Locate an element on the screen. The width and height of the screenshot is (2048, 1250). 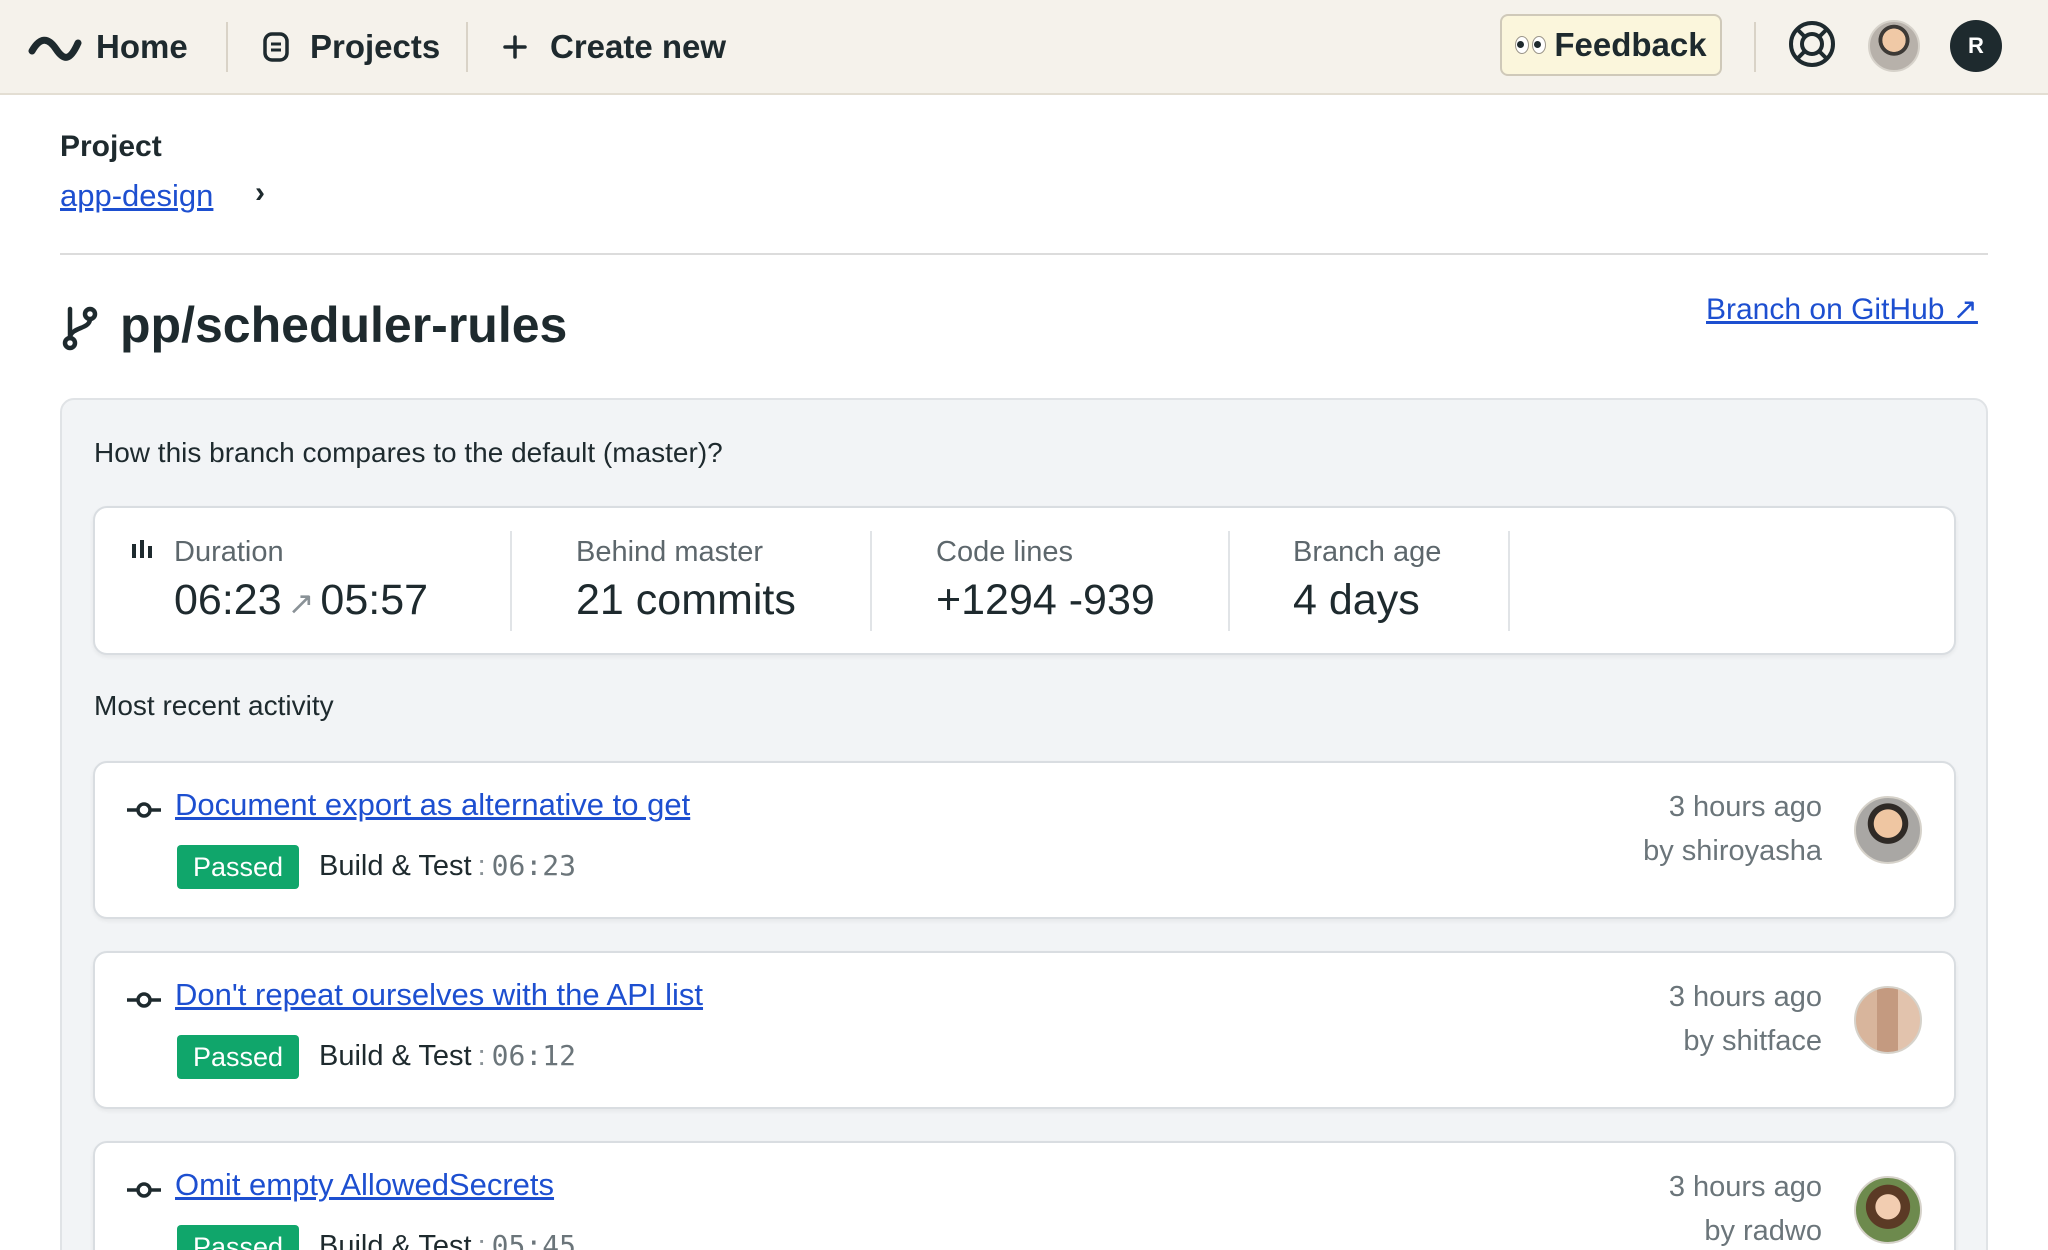
create-new-link: Create new is located at coordinates (614, 47).